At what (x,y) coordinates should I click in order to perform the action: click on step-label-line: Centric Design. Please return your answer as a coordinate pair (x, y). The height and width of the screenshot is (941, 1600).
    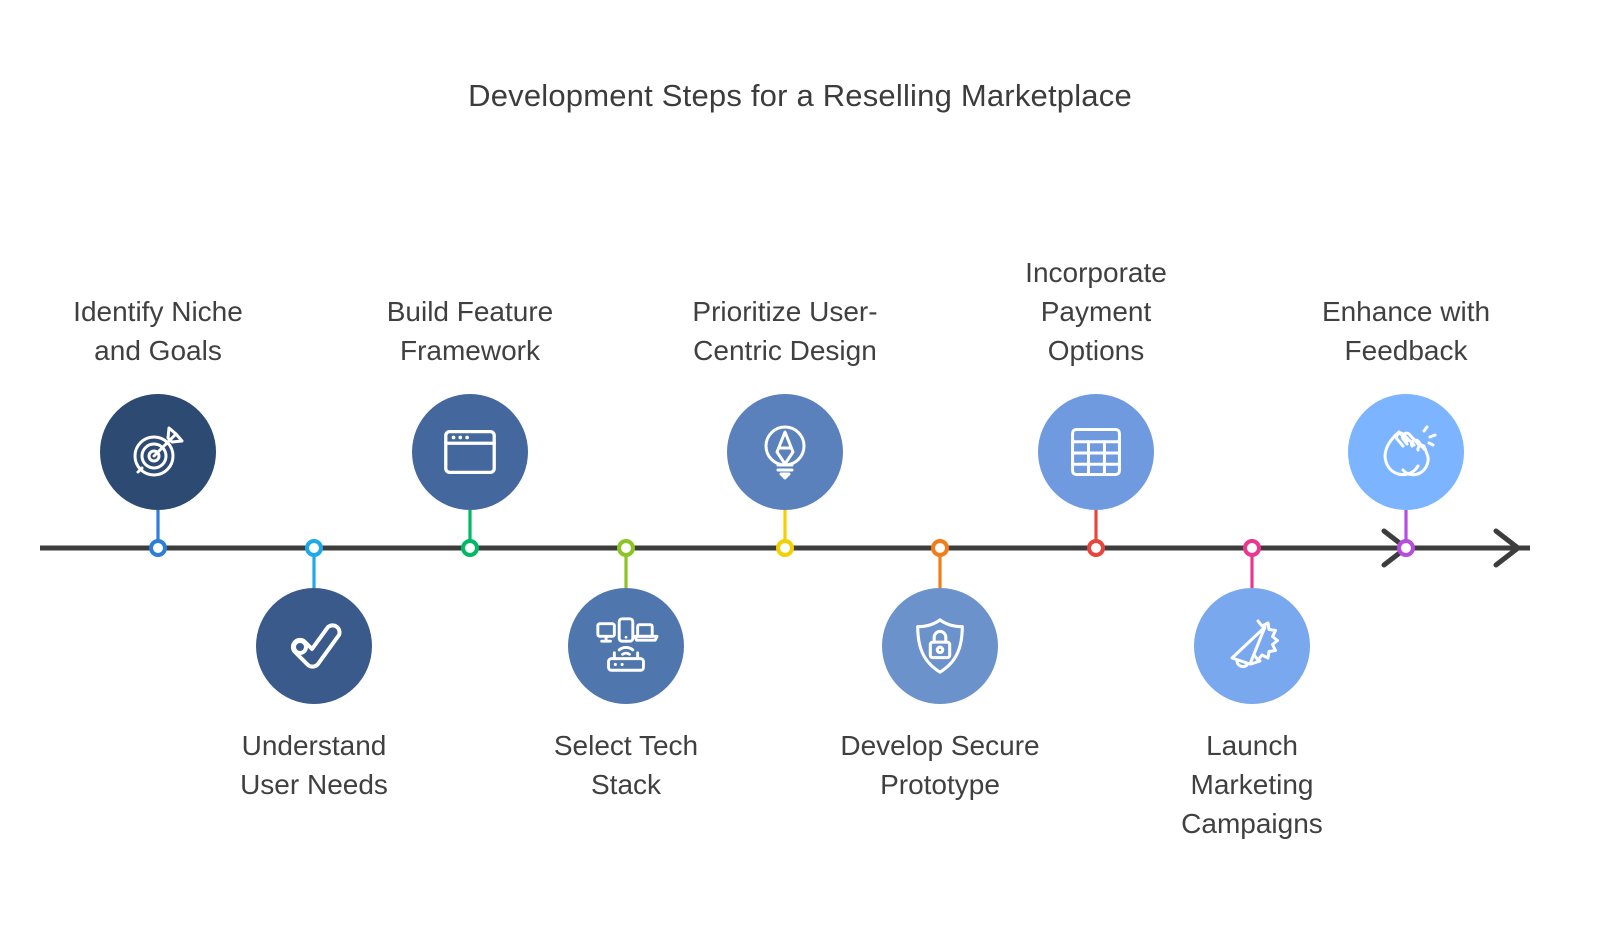
    Looking at the image, I should click on (785, 350).